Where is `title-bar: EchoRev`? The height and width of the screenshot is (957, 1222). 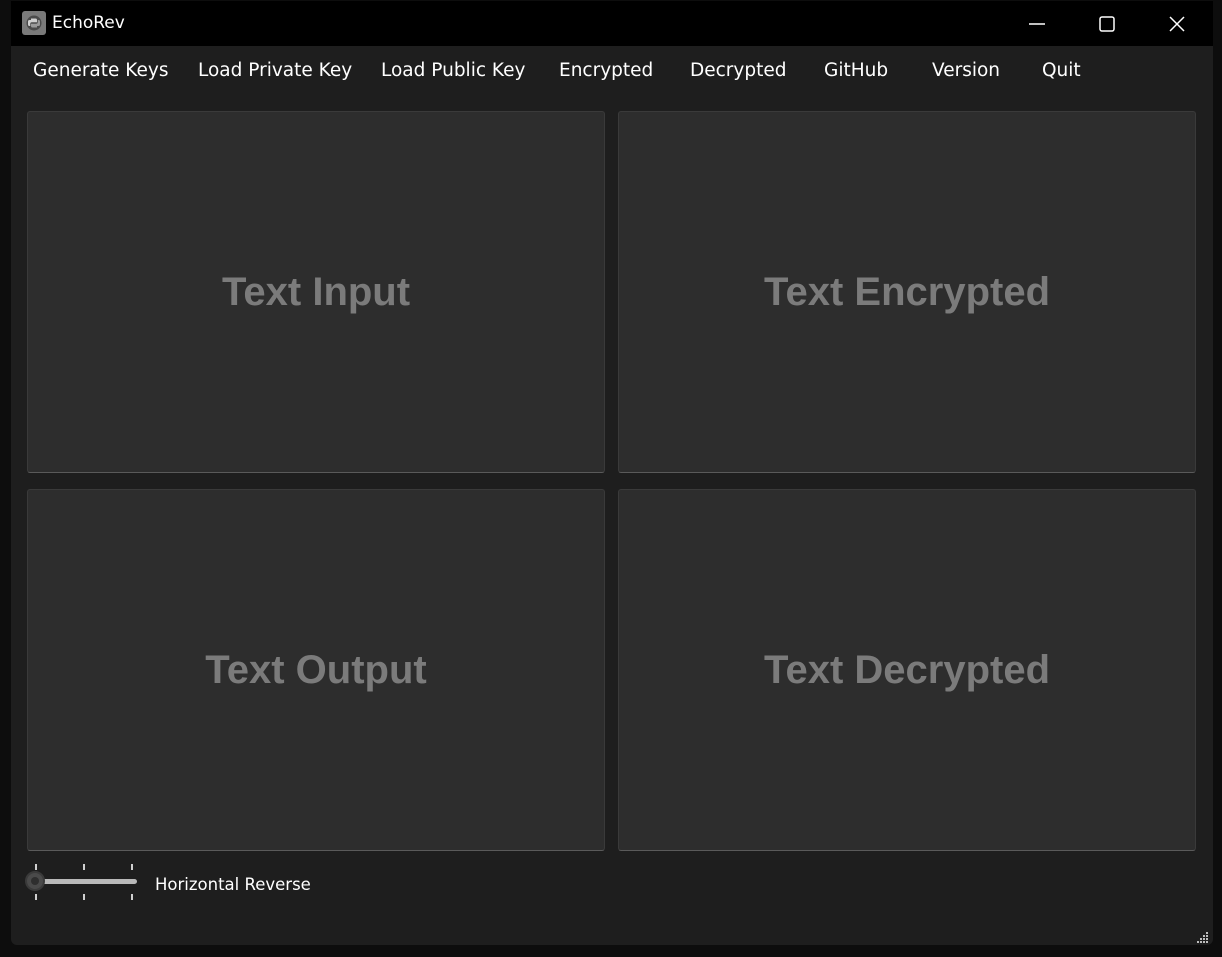 title-bar: EchoRev is located at coordinates (612, 23).